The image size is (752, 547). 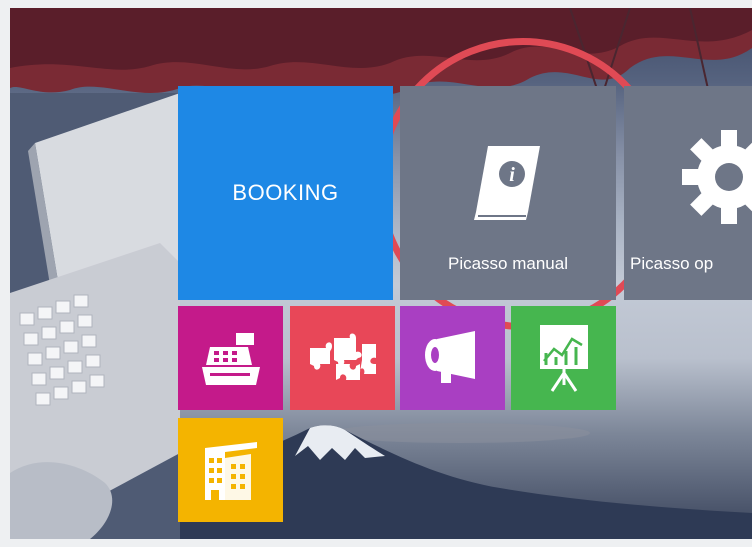 I want to click on puzzle-tile, so click(x=342, y=358).